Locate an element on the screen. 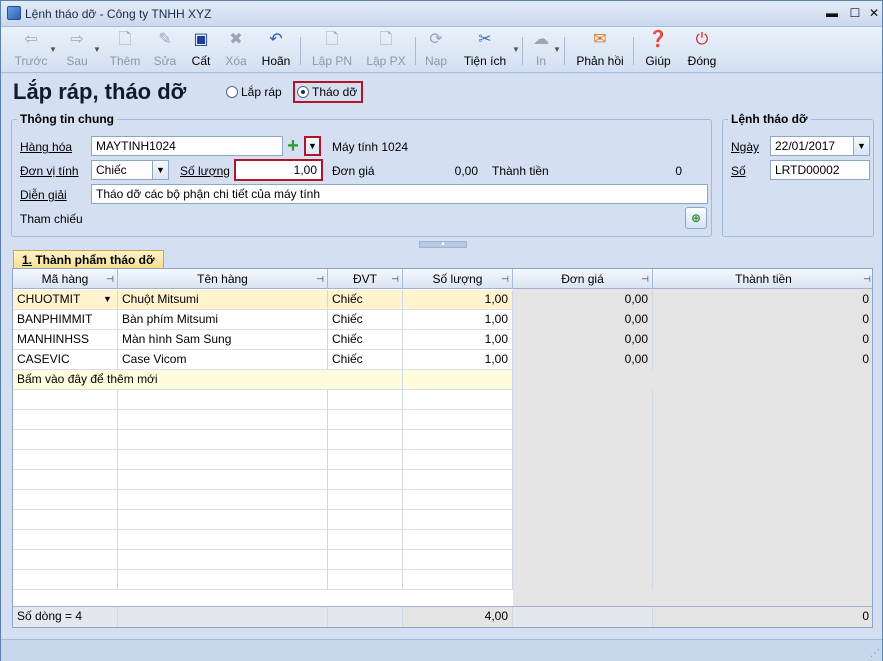  load-button: ⟳ Nạp is located at coordinates (436, 50).